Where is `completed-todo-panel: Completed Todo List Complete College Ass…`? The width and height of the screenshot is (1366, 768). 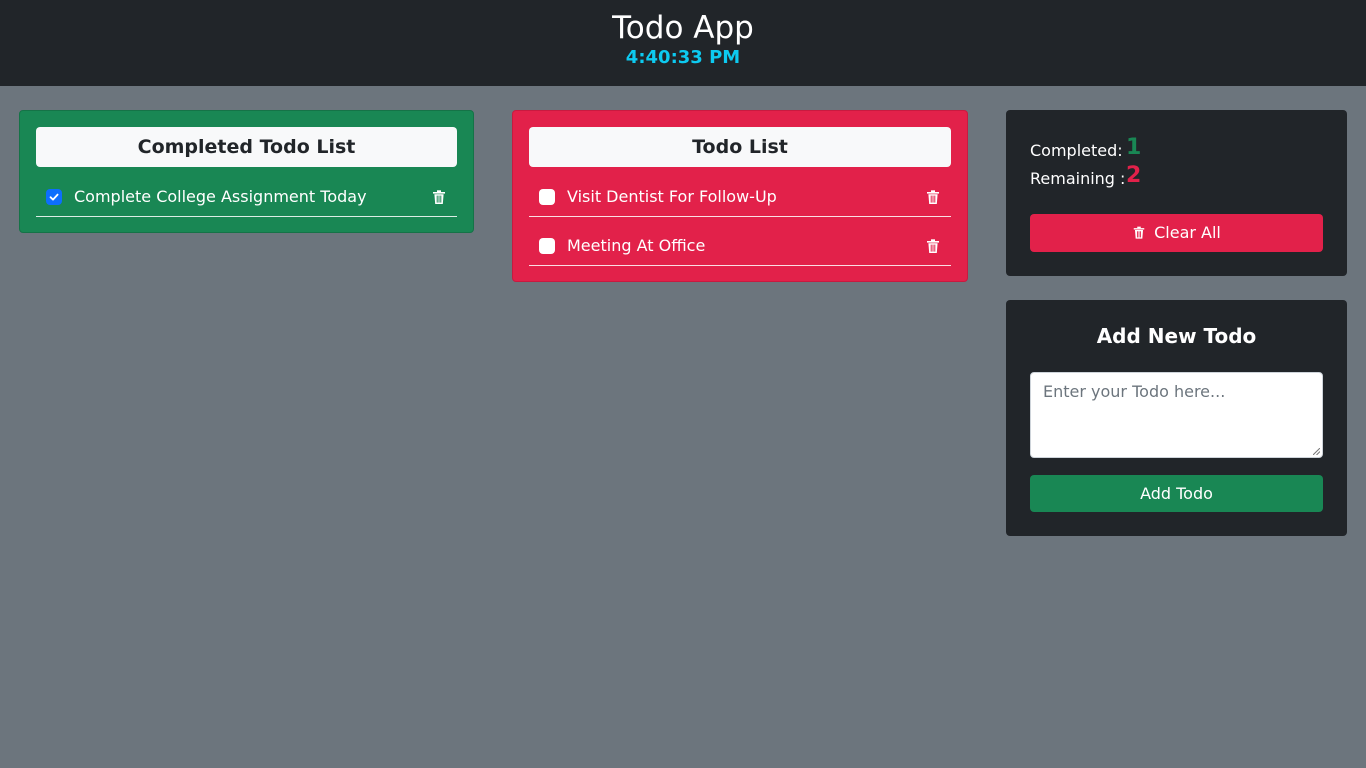 completed-todo-panel: Completed Todo List Complete College Ass… is located at coordinates (246, 171).